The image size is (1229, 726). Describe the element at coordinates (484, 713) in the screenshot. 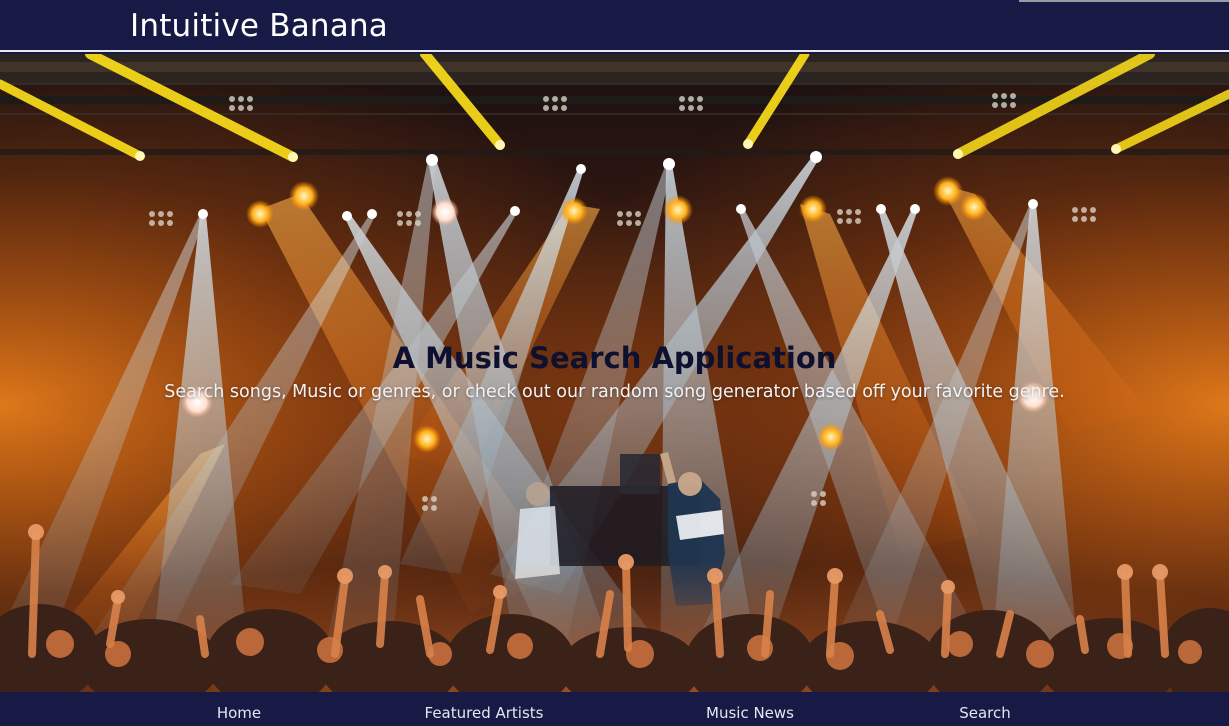

I see `nav-link-featured-artists: Featured Artists` at that location.